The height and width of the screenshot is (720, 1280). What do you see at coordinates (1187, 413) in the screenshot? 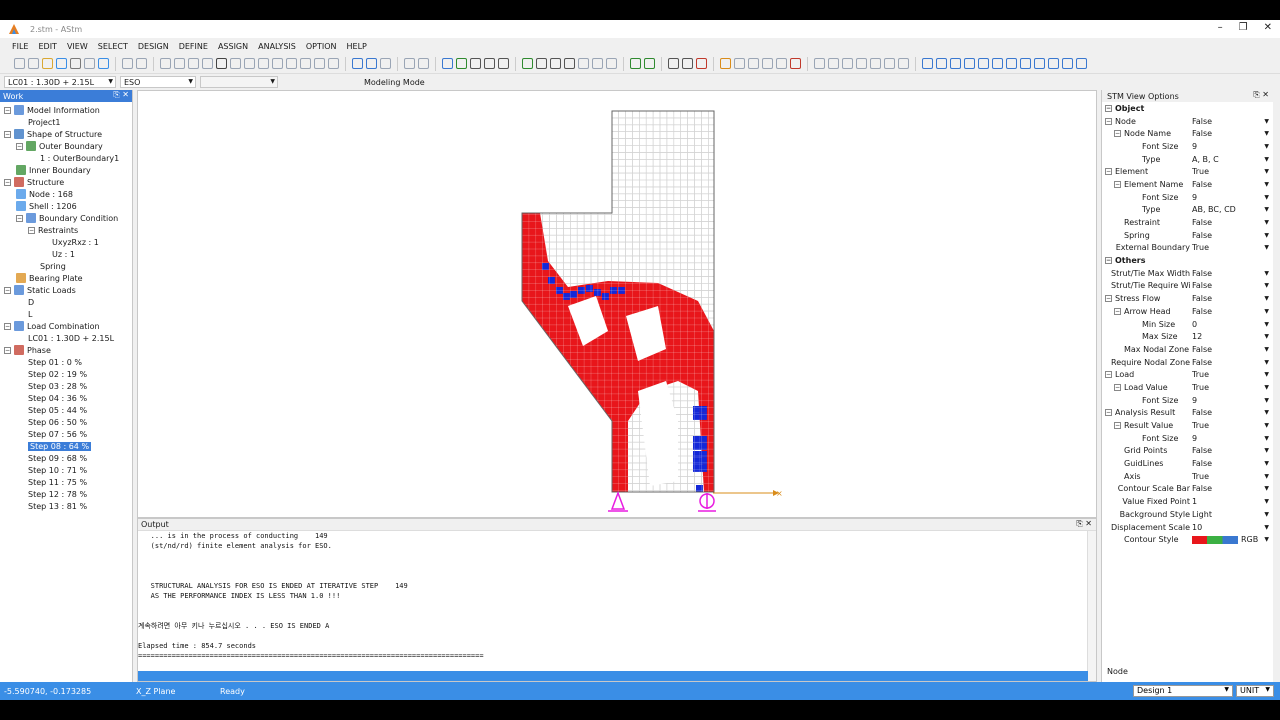
I see `property-row: − Analysis Result False ▼` at bounding box center [1187, 413].